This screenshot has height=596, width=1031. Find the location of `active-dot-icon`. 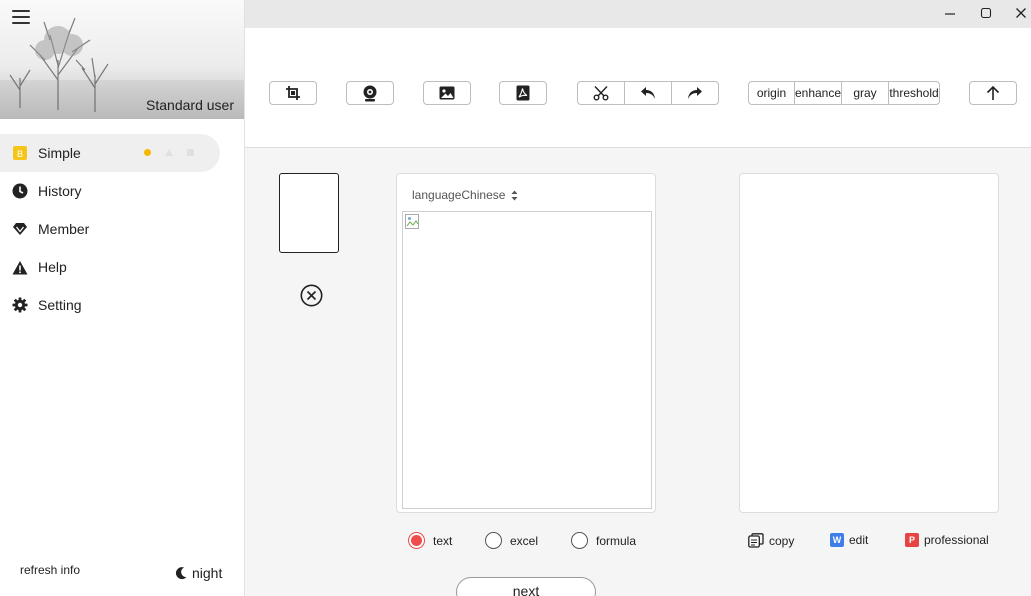

active-dot-icon is located at coordinates (147, 152).